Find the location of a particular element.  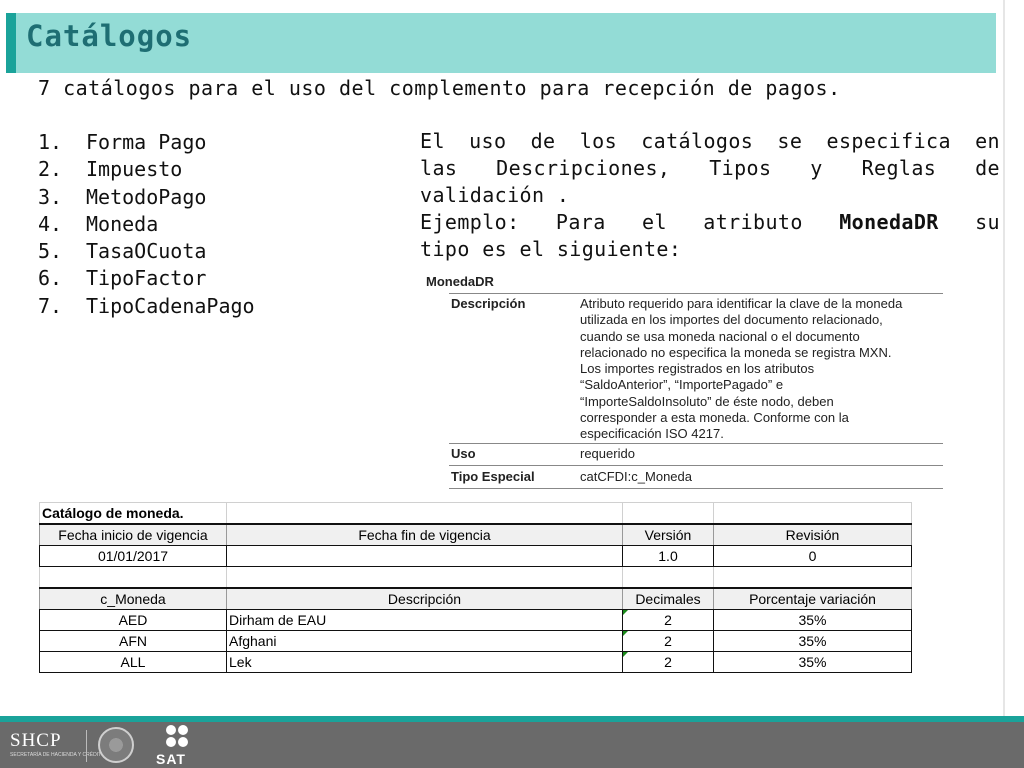

item-name: TasaOCuota is located at coordinates (146, 251).